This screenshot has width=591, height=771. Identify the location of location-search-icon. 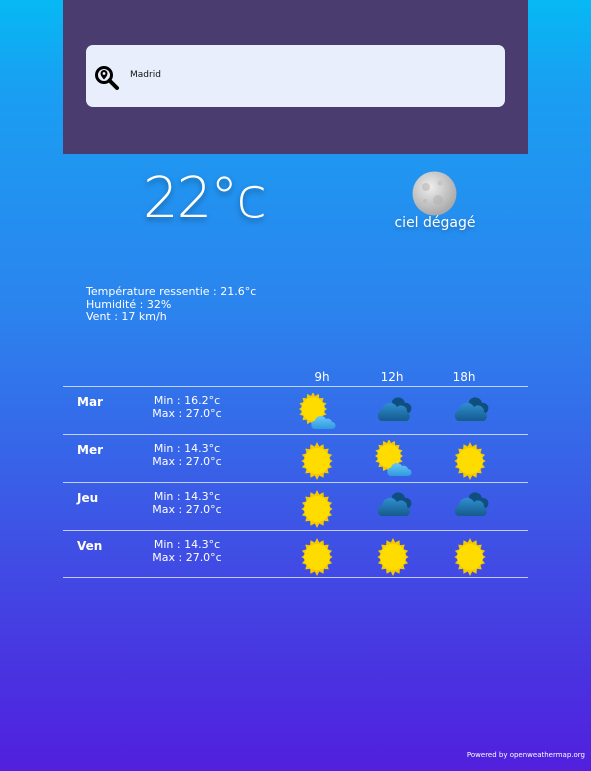
(107, 78).